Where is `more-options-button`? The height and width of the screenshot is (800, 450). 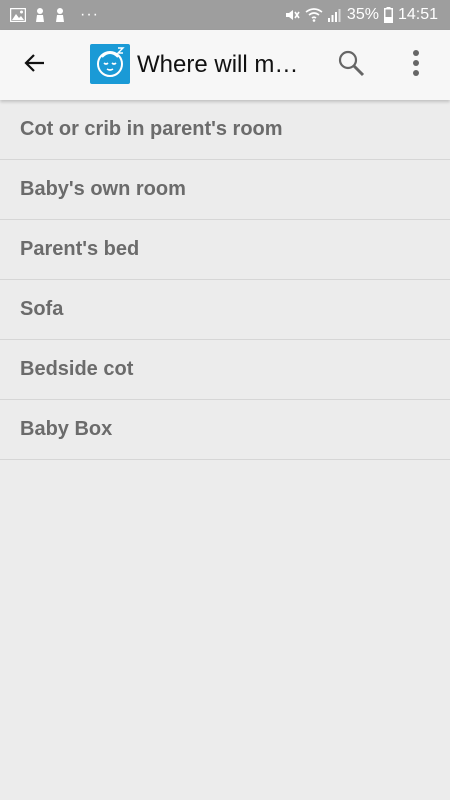
more-options-button is located at coordinates (416, 65).